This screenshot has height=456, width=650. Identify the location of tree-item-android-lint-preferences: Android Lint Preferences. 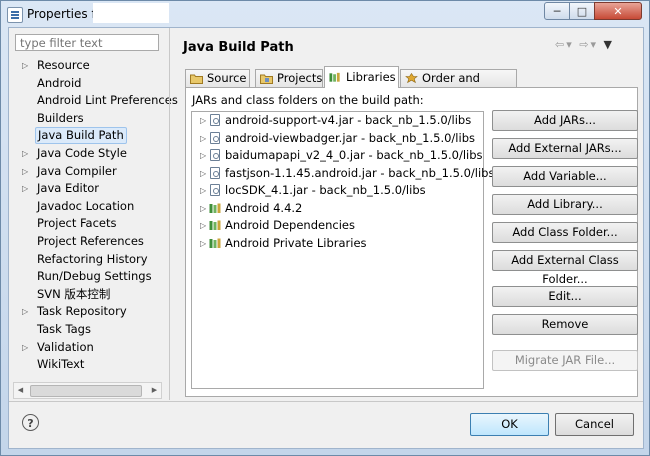
(95, 101).